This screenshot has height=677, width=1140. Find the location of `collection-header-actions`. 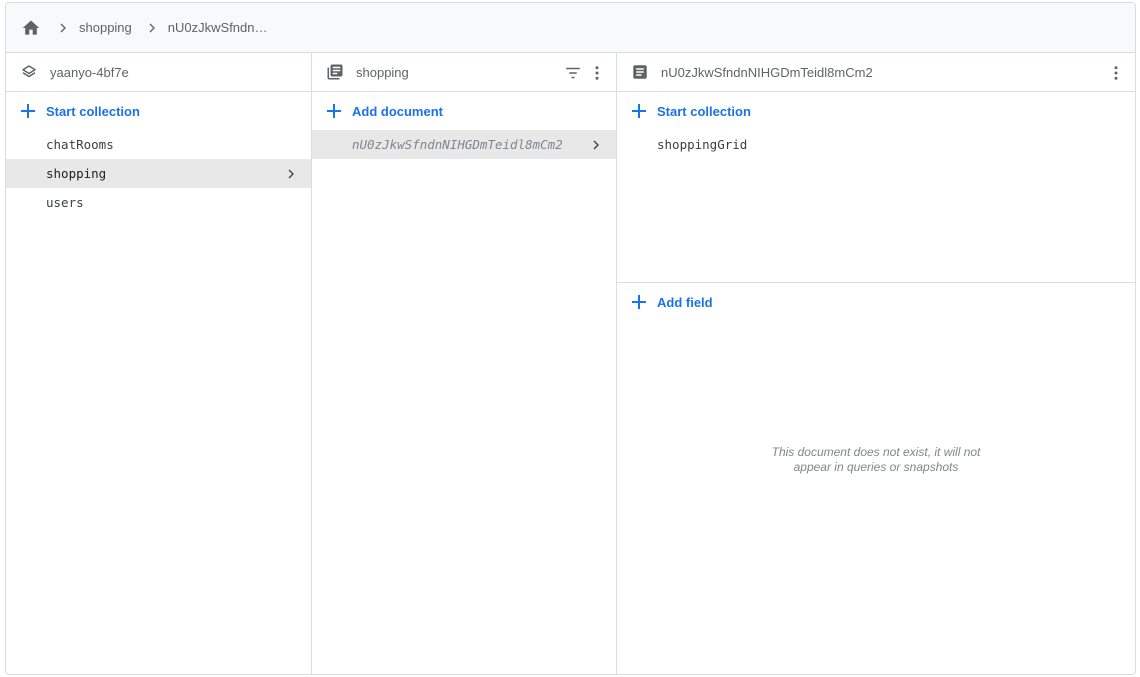

collection-header-actions is located at coordinates (585, 72).